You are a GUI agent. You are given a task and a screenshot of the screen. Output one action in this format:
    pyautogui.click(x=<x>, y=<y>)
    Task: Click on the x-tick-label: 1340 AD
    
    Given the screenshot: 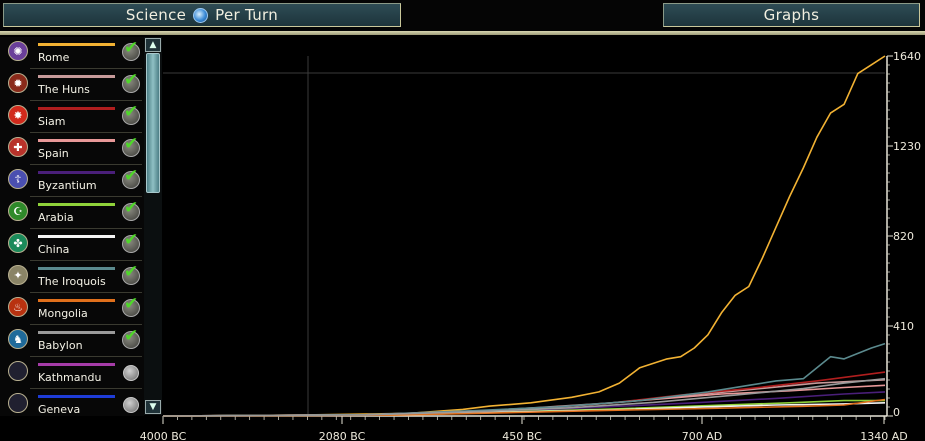 What is the action you would take?
    pyautogui.click(x=884, y=435)
    